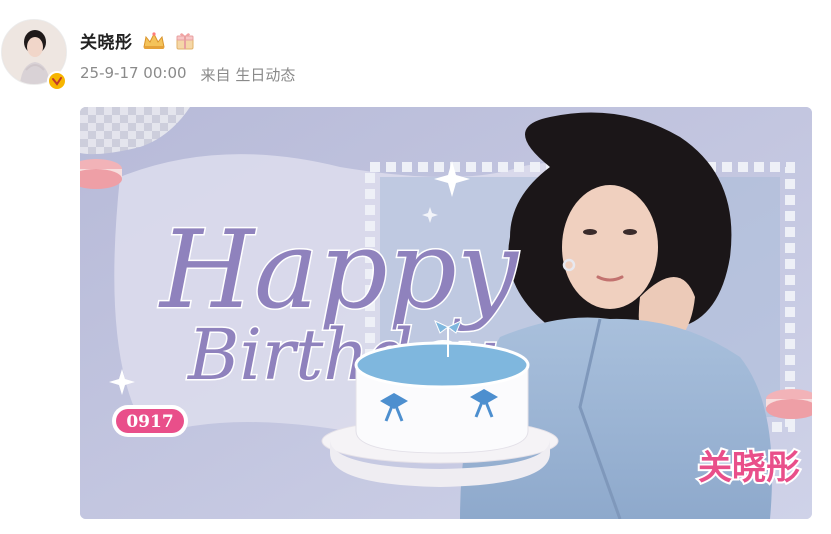 Image resolution: width=831 pixels, height=534 pixels. What do you see at coordinates (248, 75) in the screenshot?
I see `post-source: 来自 生日动态` at bounding box center [248, 75].